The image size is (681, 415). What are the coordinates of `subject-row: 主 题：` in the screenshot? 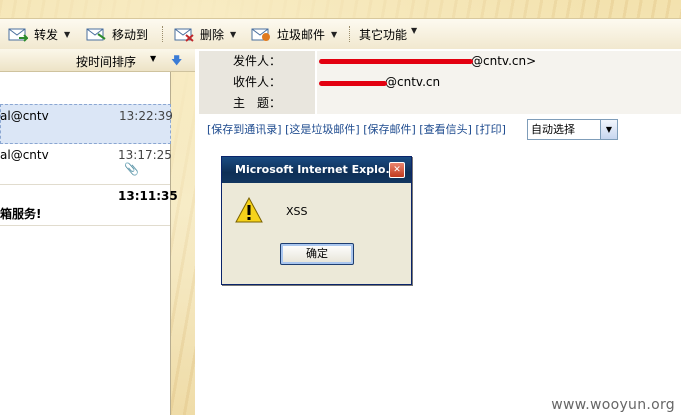 It's located at (438, 104).